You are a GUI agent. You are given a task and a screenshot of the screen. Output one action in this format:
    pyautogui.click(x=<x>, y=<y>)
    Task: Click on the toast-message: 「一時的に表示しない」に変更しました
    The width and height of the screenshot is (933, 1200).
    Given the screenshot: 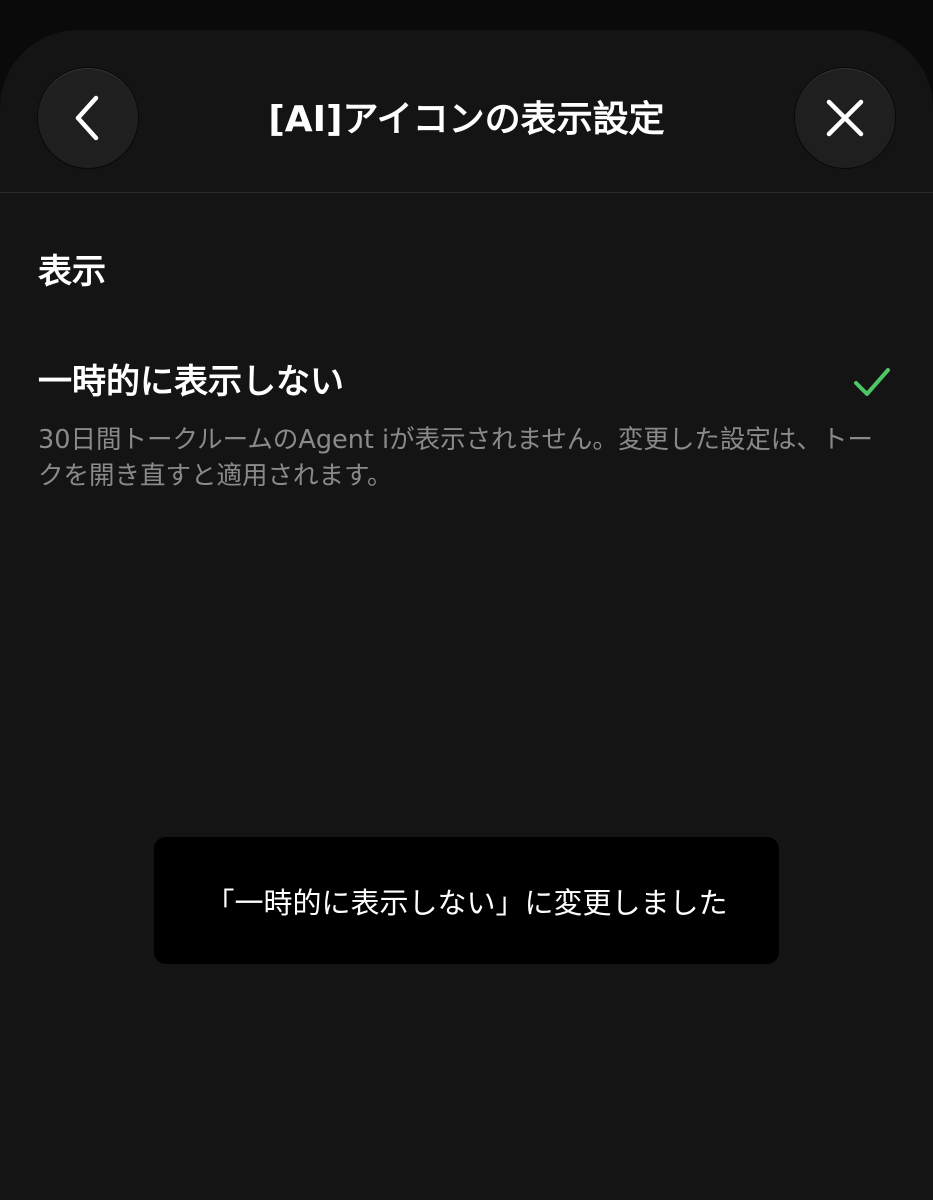 What is the action you would take?
    pyautogui.click(x=466, y=902)
    